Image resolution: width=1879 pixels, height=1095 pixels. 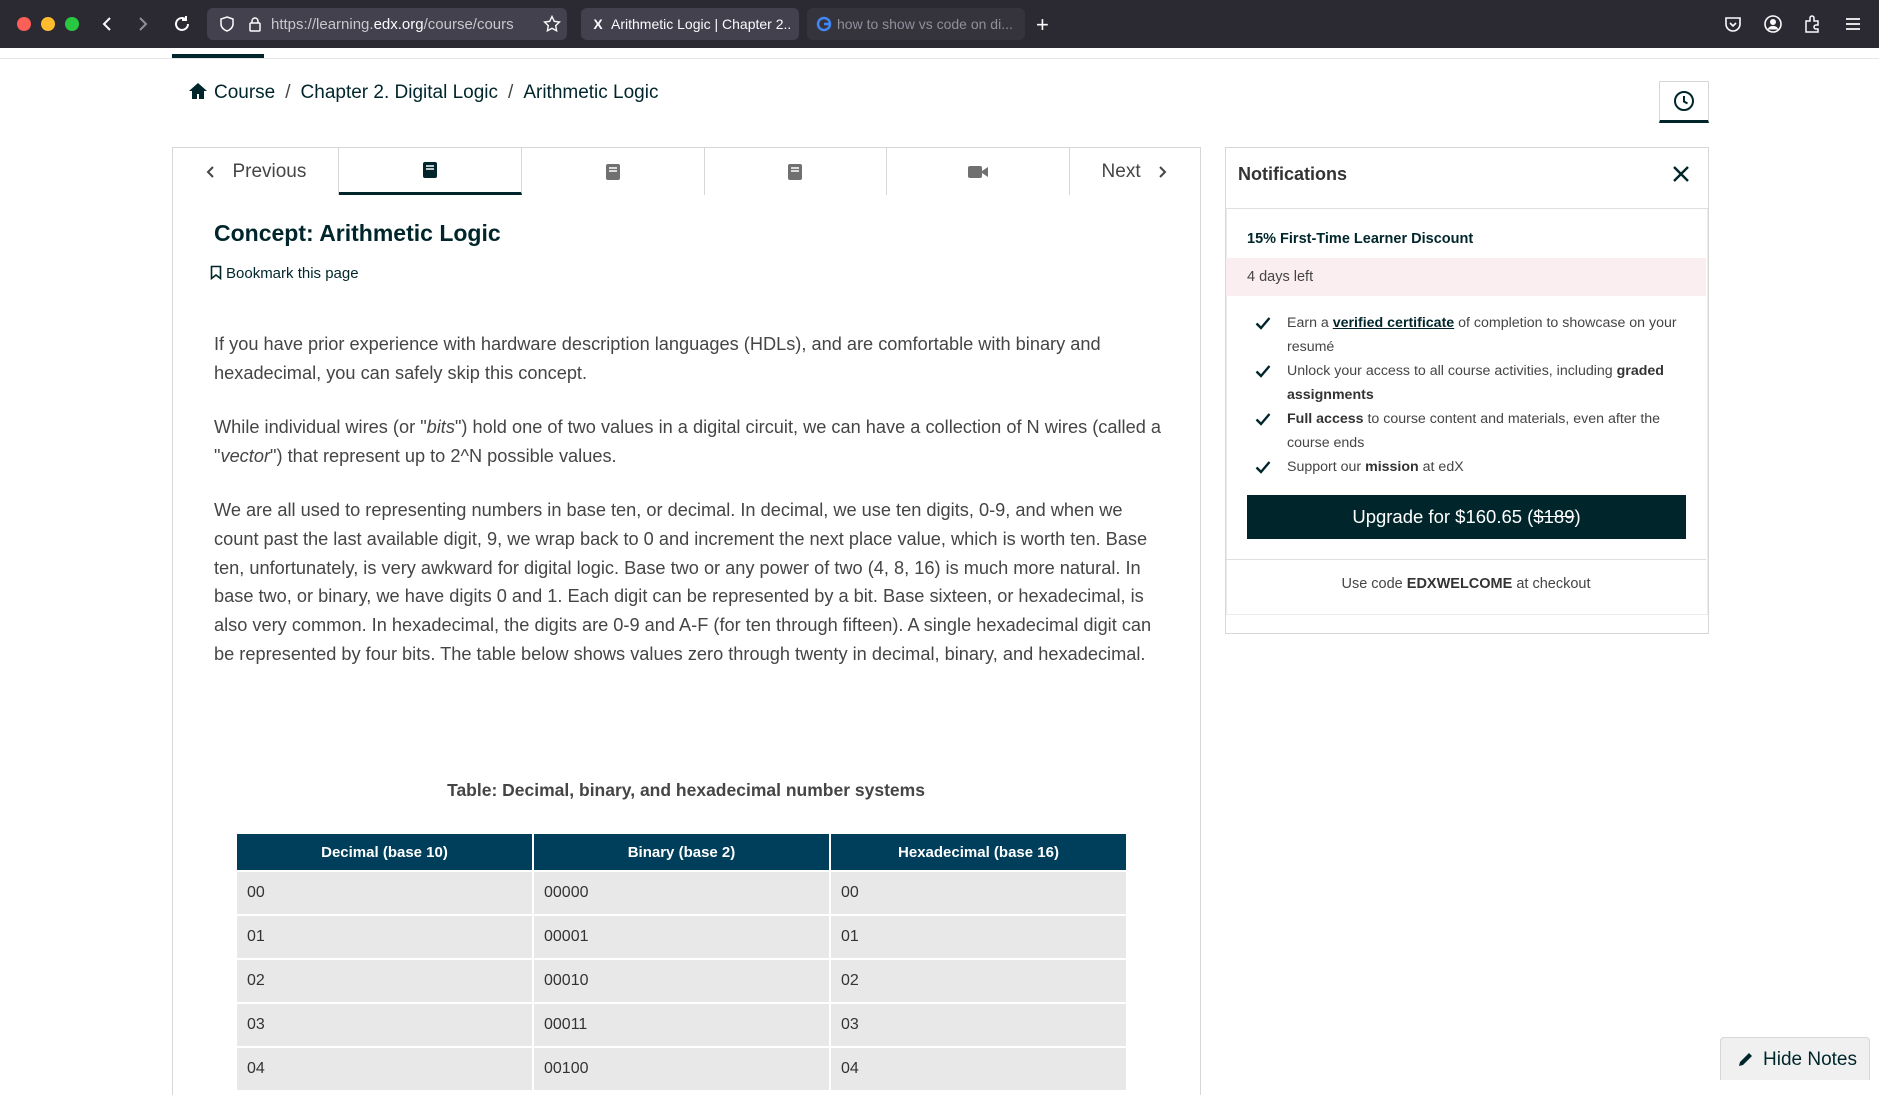 I want to click on star-icon, so click(x=552, y=24).